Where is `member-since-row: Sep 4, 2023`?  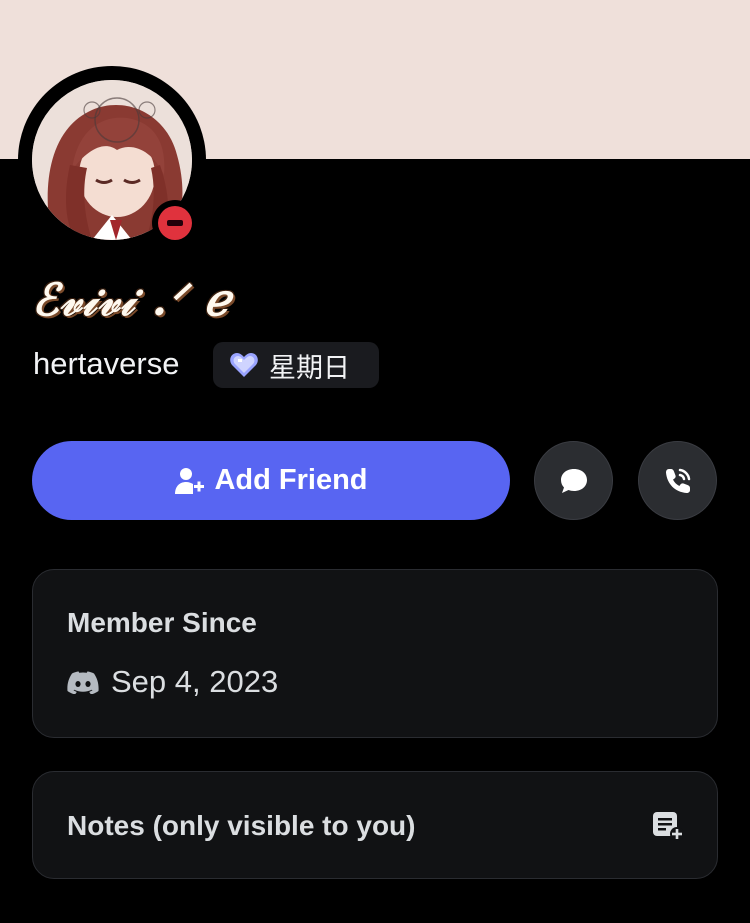
member-since-row: Sep 4, 2023 is located at coordinates (172, 682).